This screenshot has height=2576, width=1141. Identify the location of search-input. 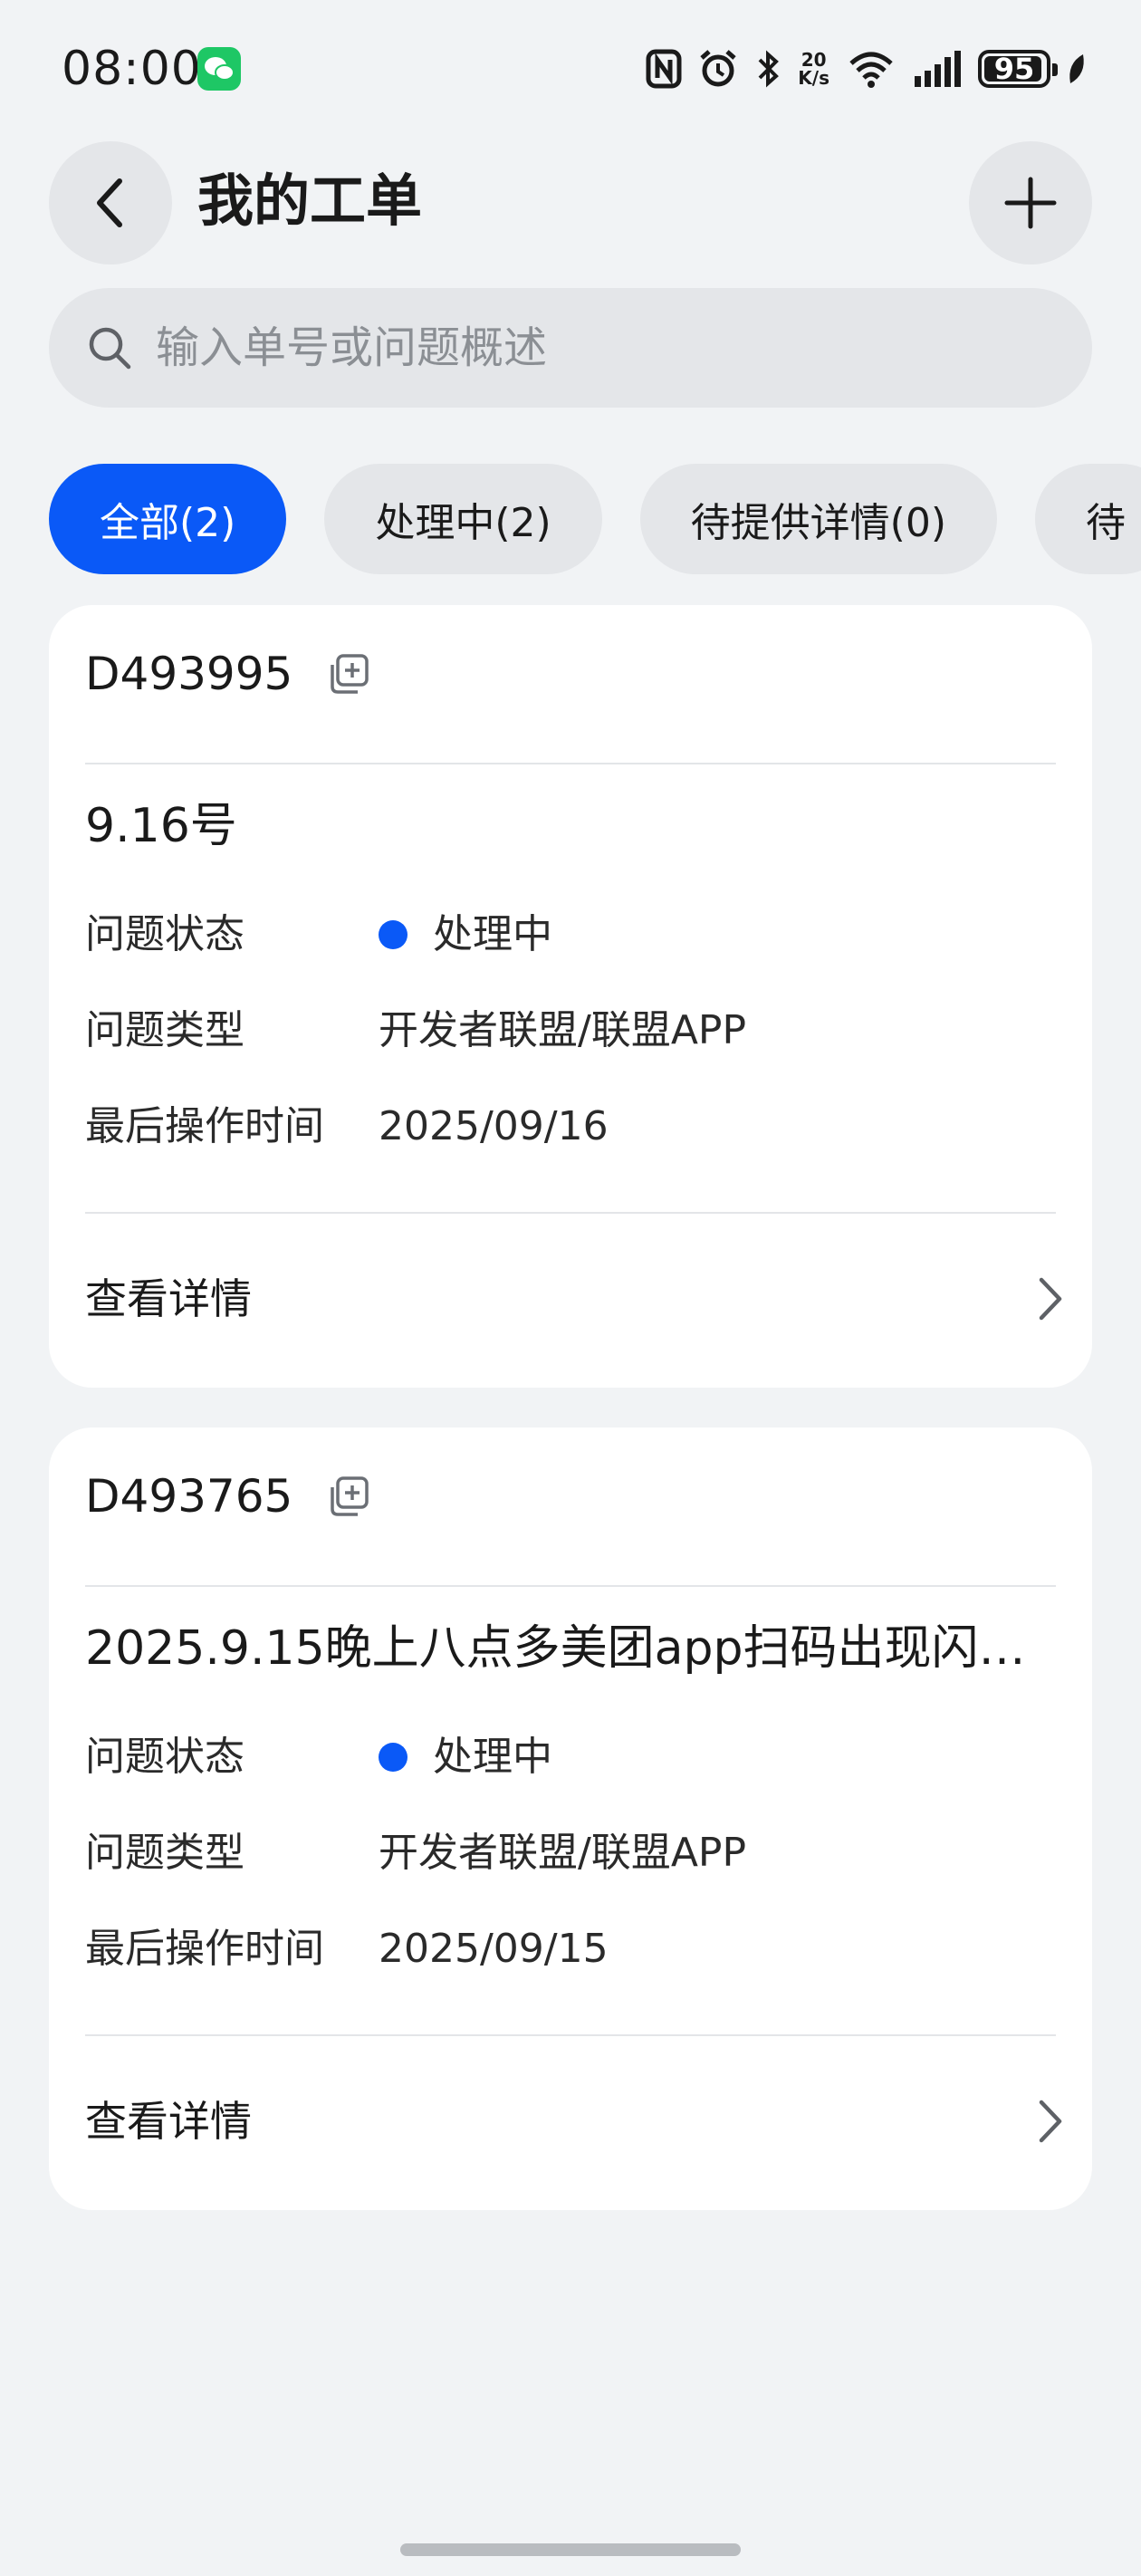
(564, 347).